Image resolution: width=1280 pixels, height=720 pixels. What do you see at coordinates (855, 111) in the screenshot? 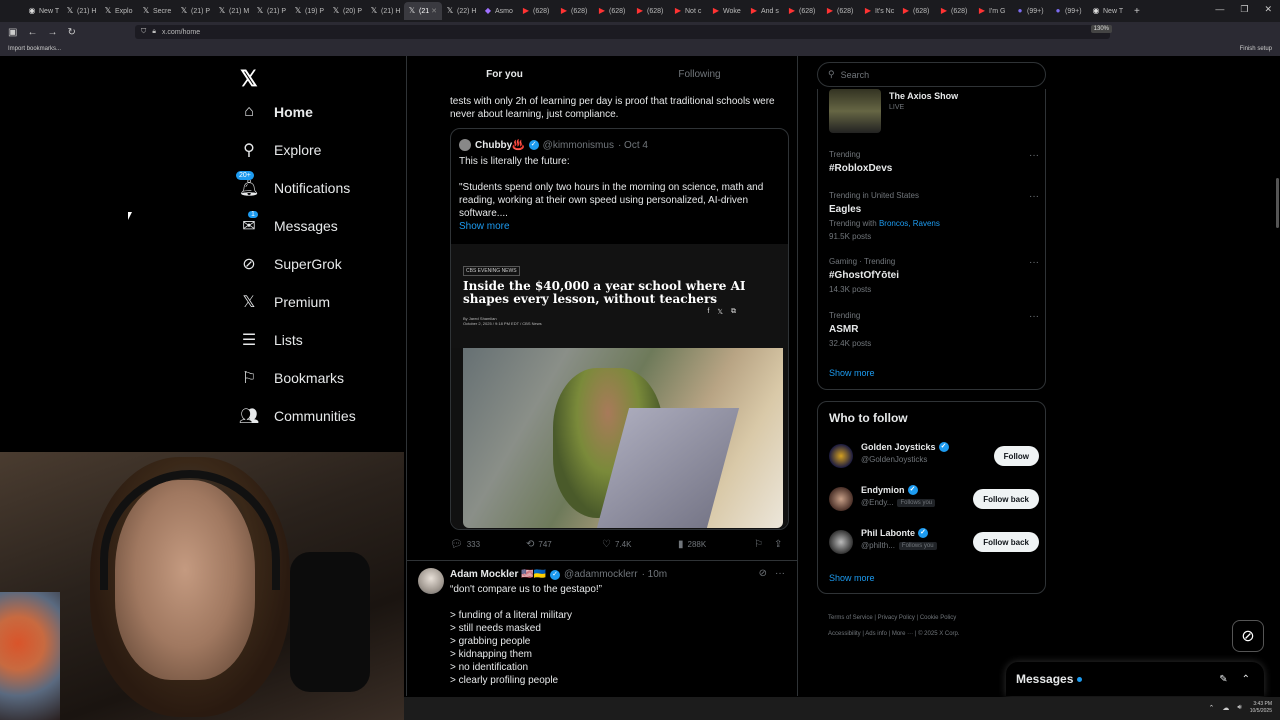
I see `live-thumbnail` at bounding box center [855, 111].